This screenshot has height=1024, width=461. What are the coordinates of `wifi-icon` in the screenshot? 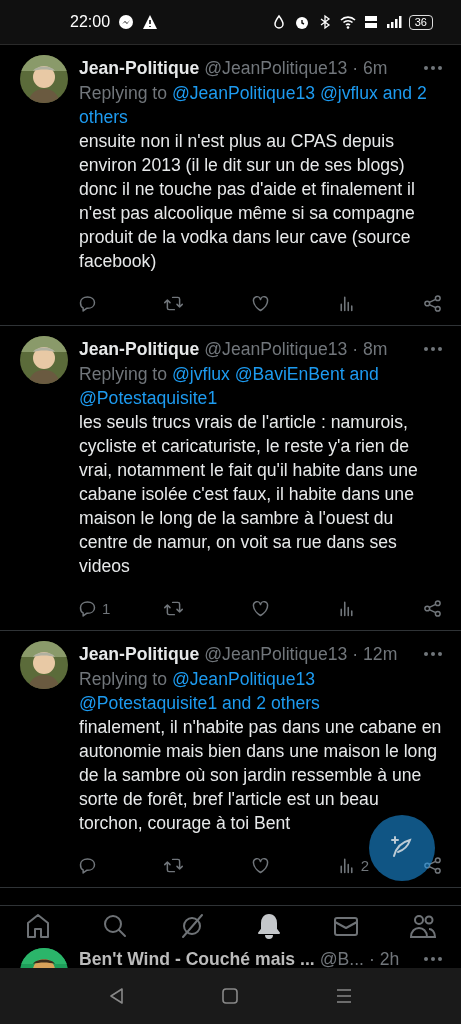 It's located at (347, 22).